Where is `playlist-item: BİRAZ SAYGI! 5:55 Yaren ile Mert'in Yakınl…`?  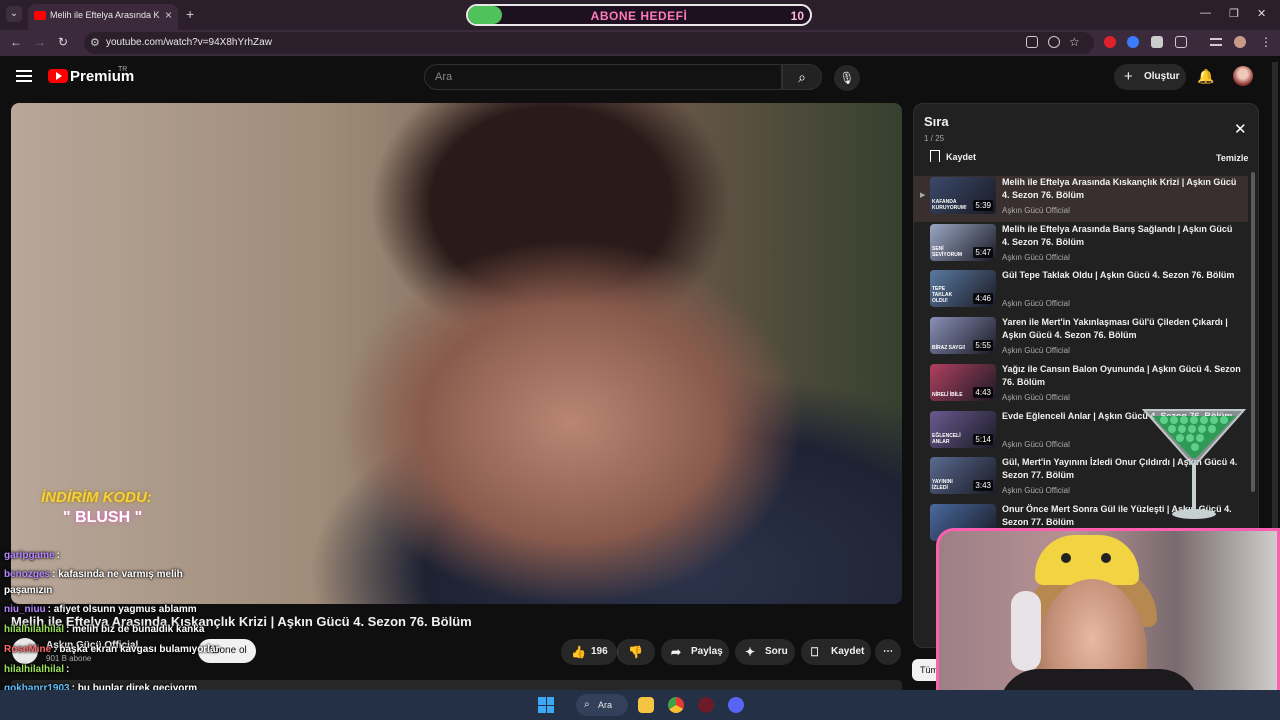
playlist-item: BİRAZ SAYGI! 5:55 Yaren ile Mert'in Yakınl… is located at coordinates (1081, 339).